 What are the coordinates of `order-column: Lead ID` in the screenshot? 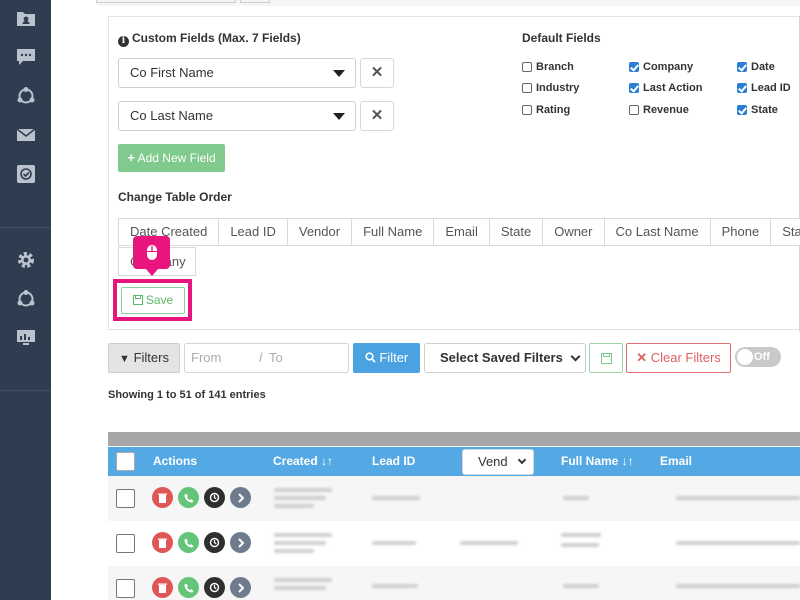 It's located at (253, 232).